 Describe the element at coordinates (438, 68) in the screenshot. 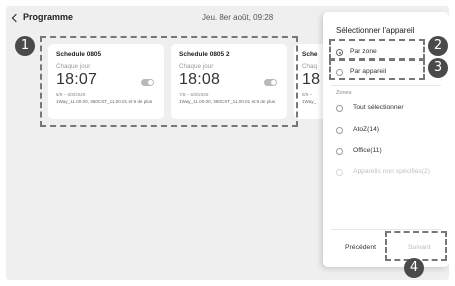

I see `marker-3: 3` at that location.